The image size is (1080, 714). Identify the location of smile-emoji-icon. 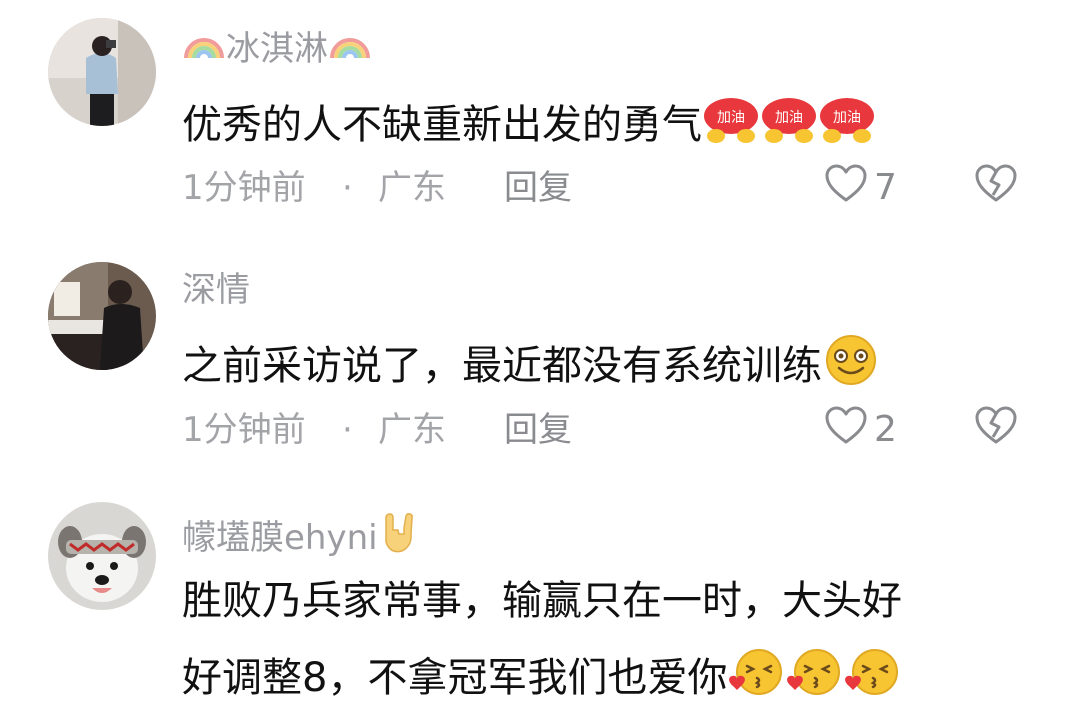
(851, 366).